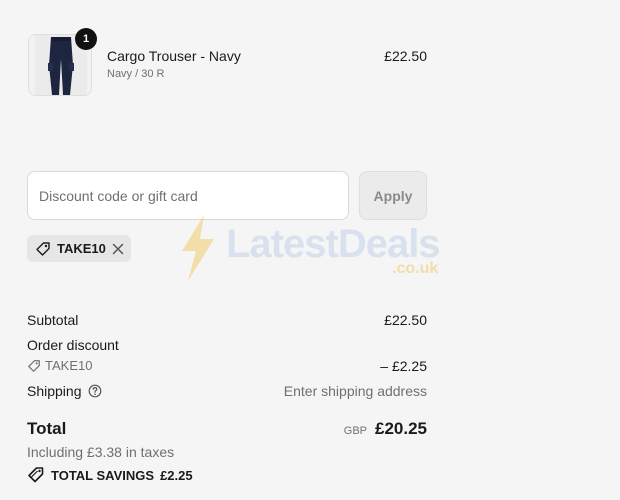 The image size is (620, 500). What do you see at coordinates (227, 320) in the screenshot?
I see `subtotal-row: Subtotal £22.50` at bounding box center [227, 320].